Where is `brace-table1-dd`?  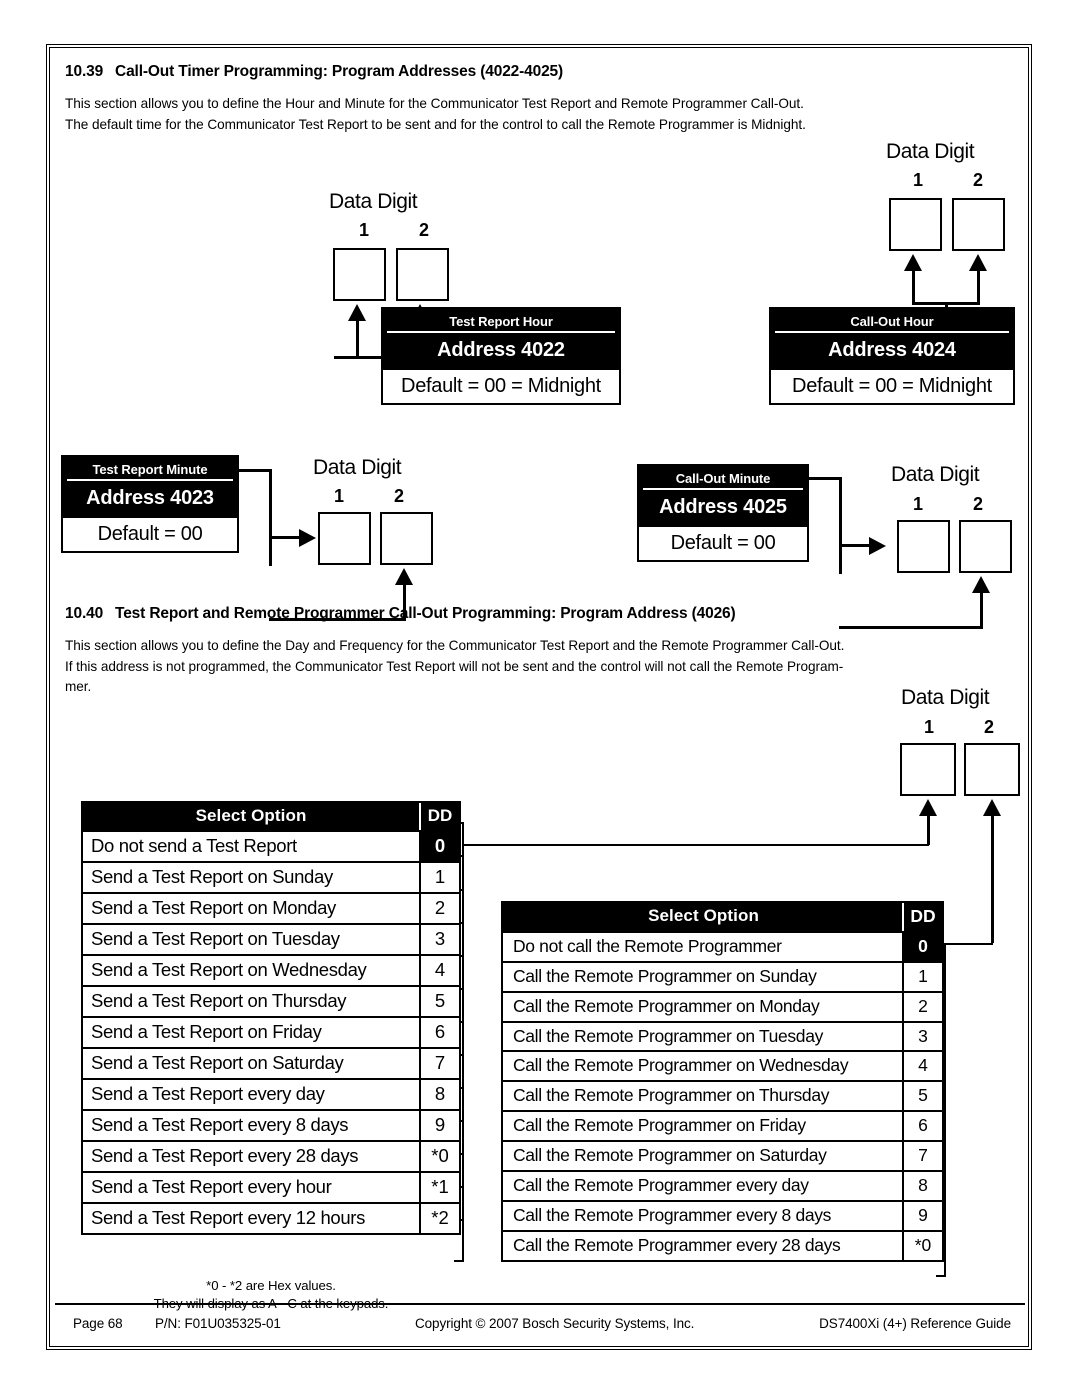 brace-table1-dd is located at coordinates (463, 1042).